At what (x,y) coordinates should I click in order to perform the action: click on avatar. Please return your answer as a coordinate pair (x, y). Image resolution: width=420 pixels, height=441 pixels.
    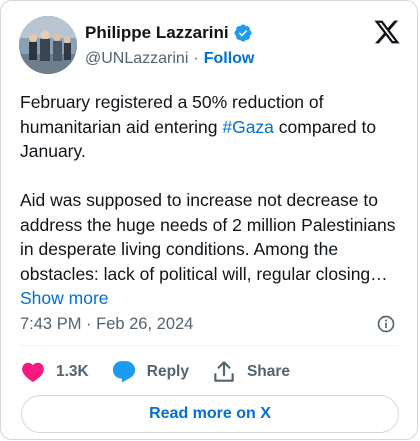
    Looking at the image, I should click on (48, 45).